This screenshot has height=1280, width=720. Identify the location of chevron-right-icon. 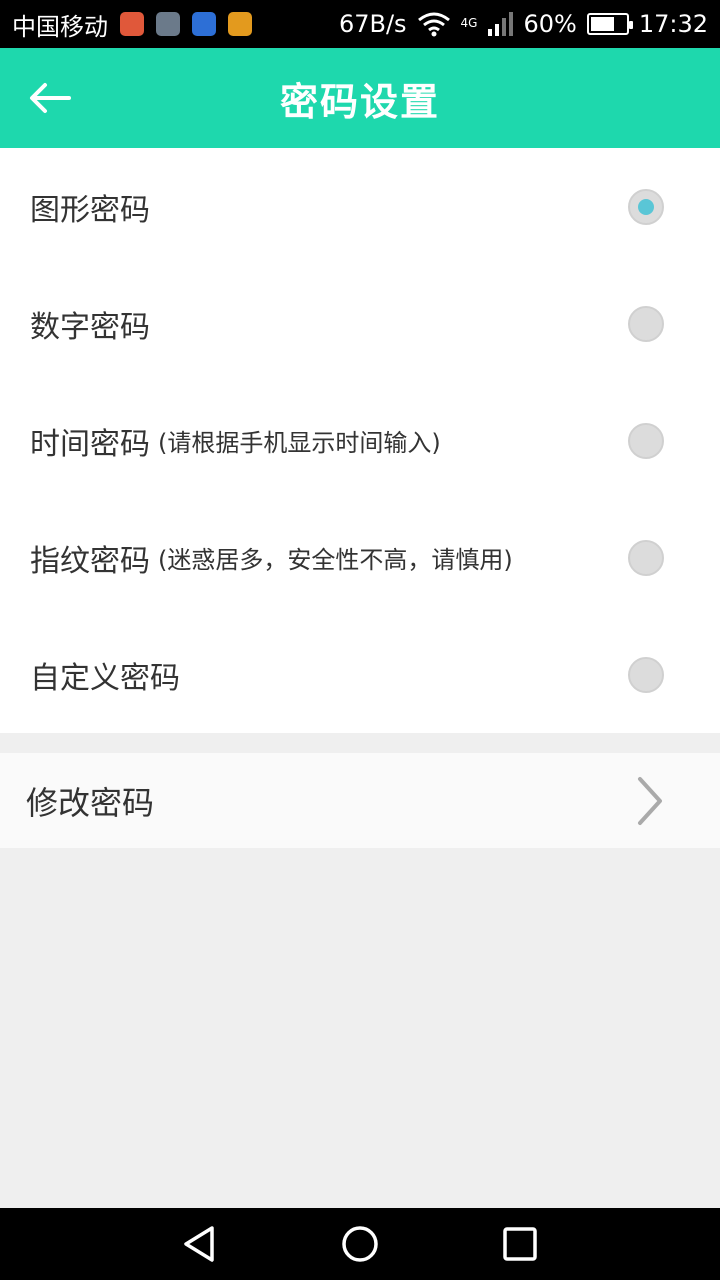
(650, 800).